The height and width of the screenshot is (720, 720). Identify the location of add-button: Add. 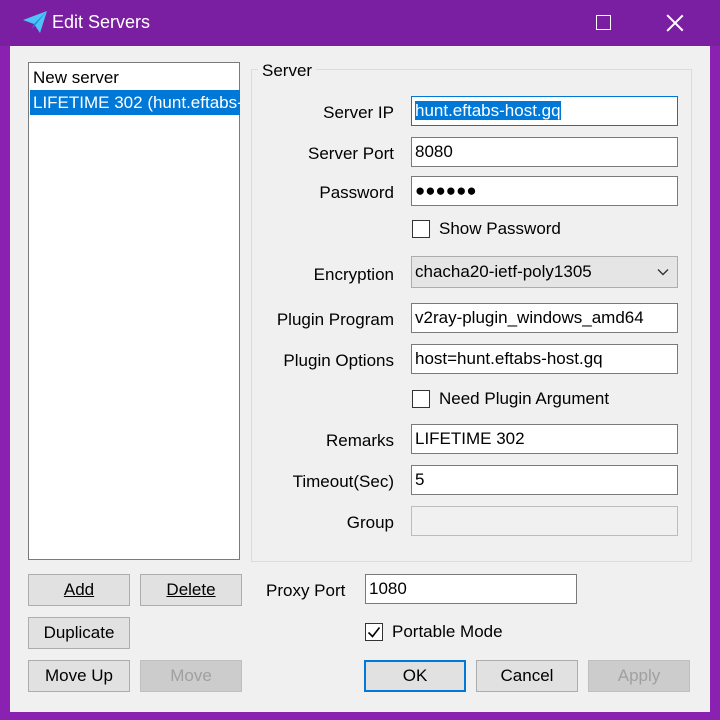
(79, 590).